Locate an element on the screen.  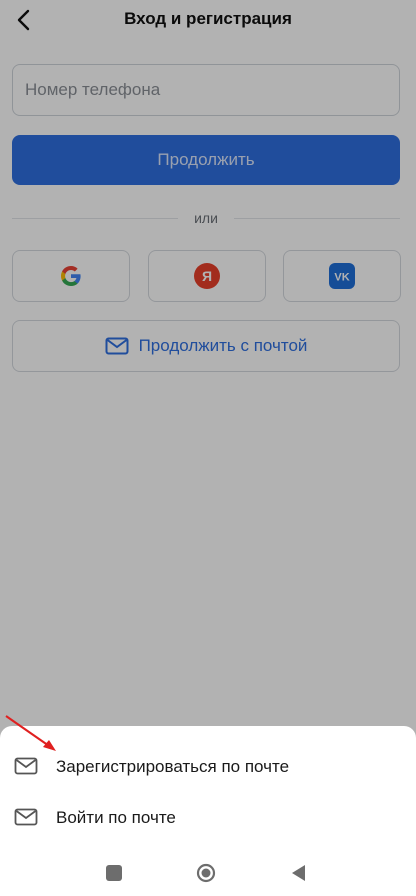
home-icon is located at coordinates (206, 873).